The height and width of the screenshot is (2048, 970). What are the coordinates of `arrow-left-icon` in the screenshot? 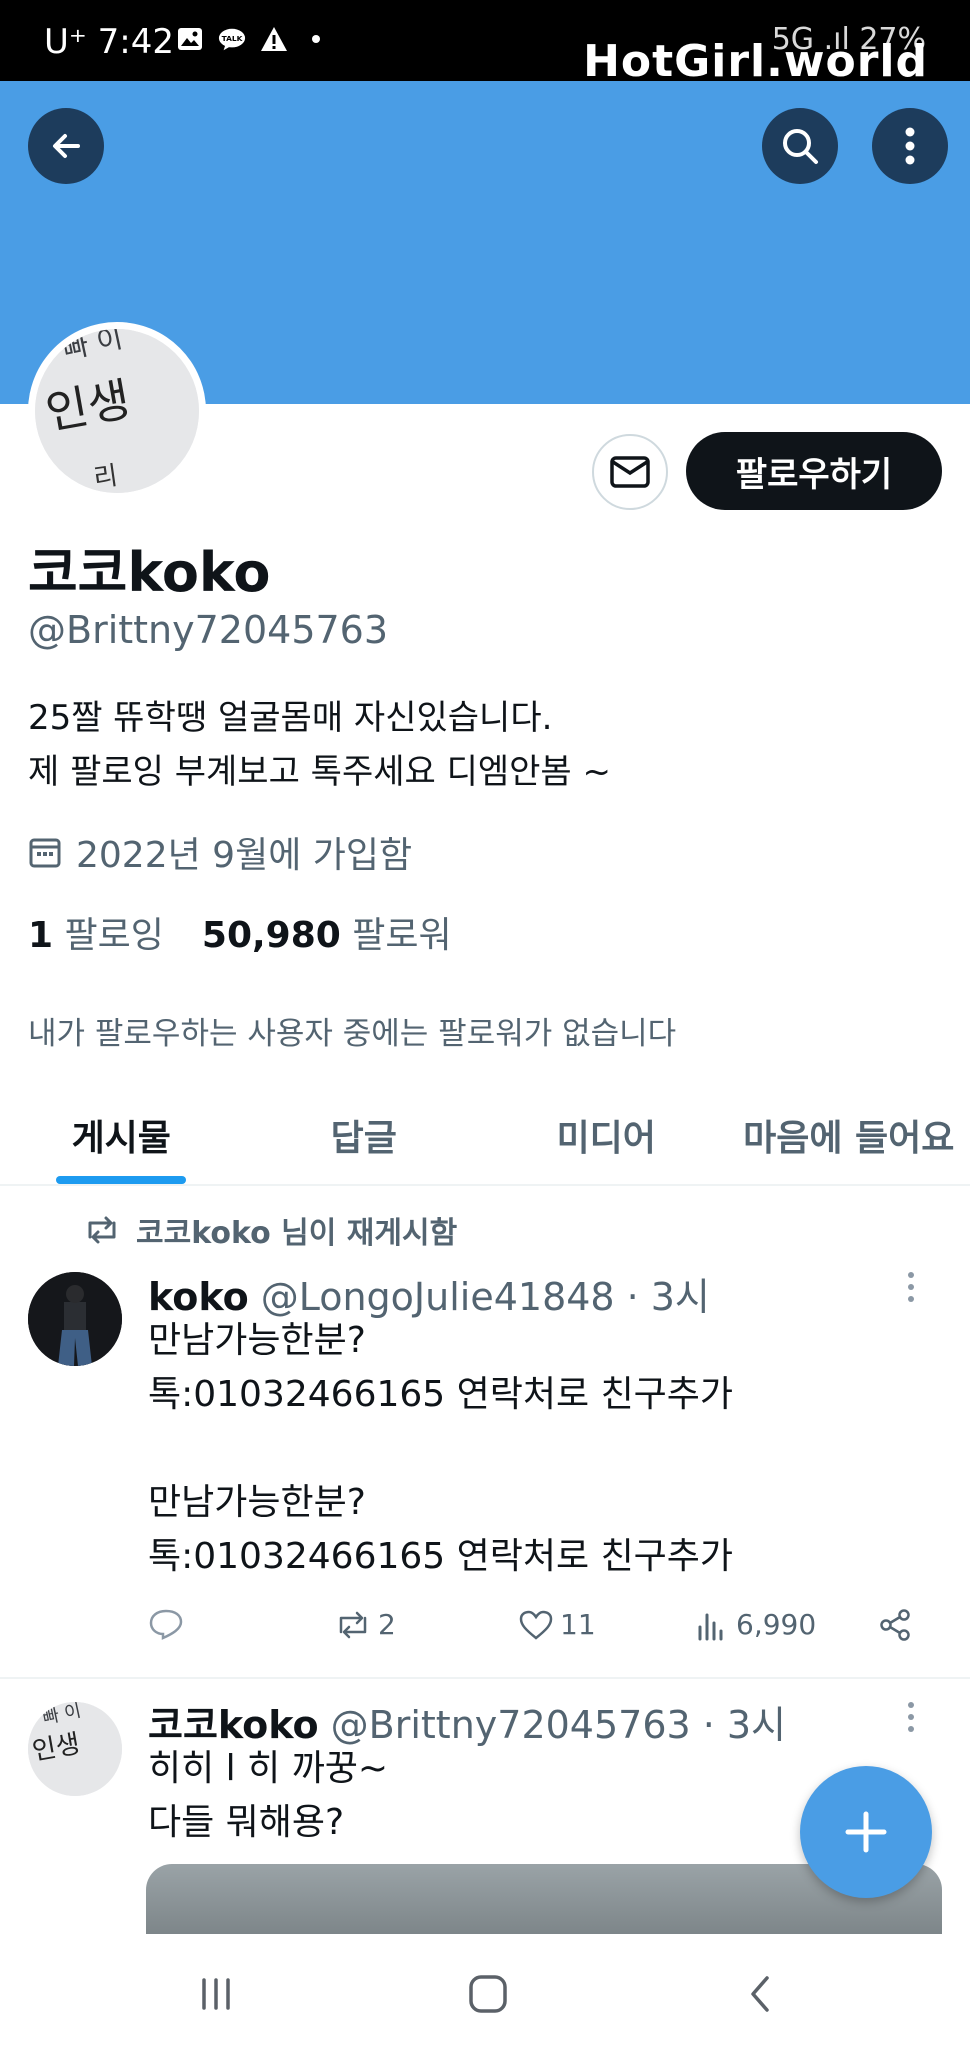 It's located at (66, 146).